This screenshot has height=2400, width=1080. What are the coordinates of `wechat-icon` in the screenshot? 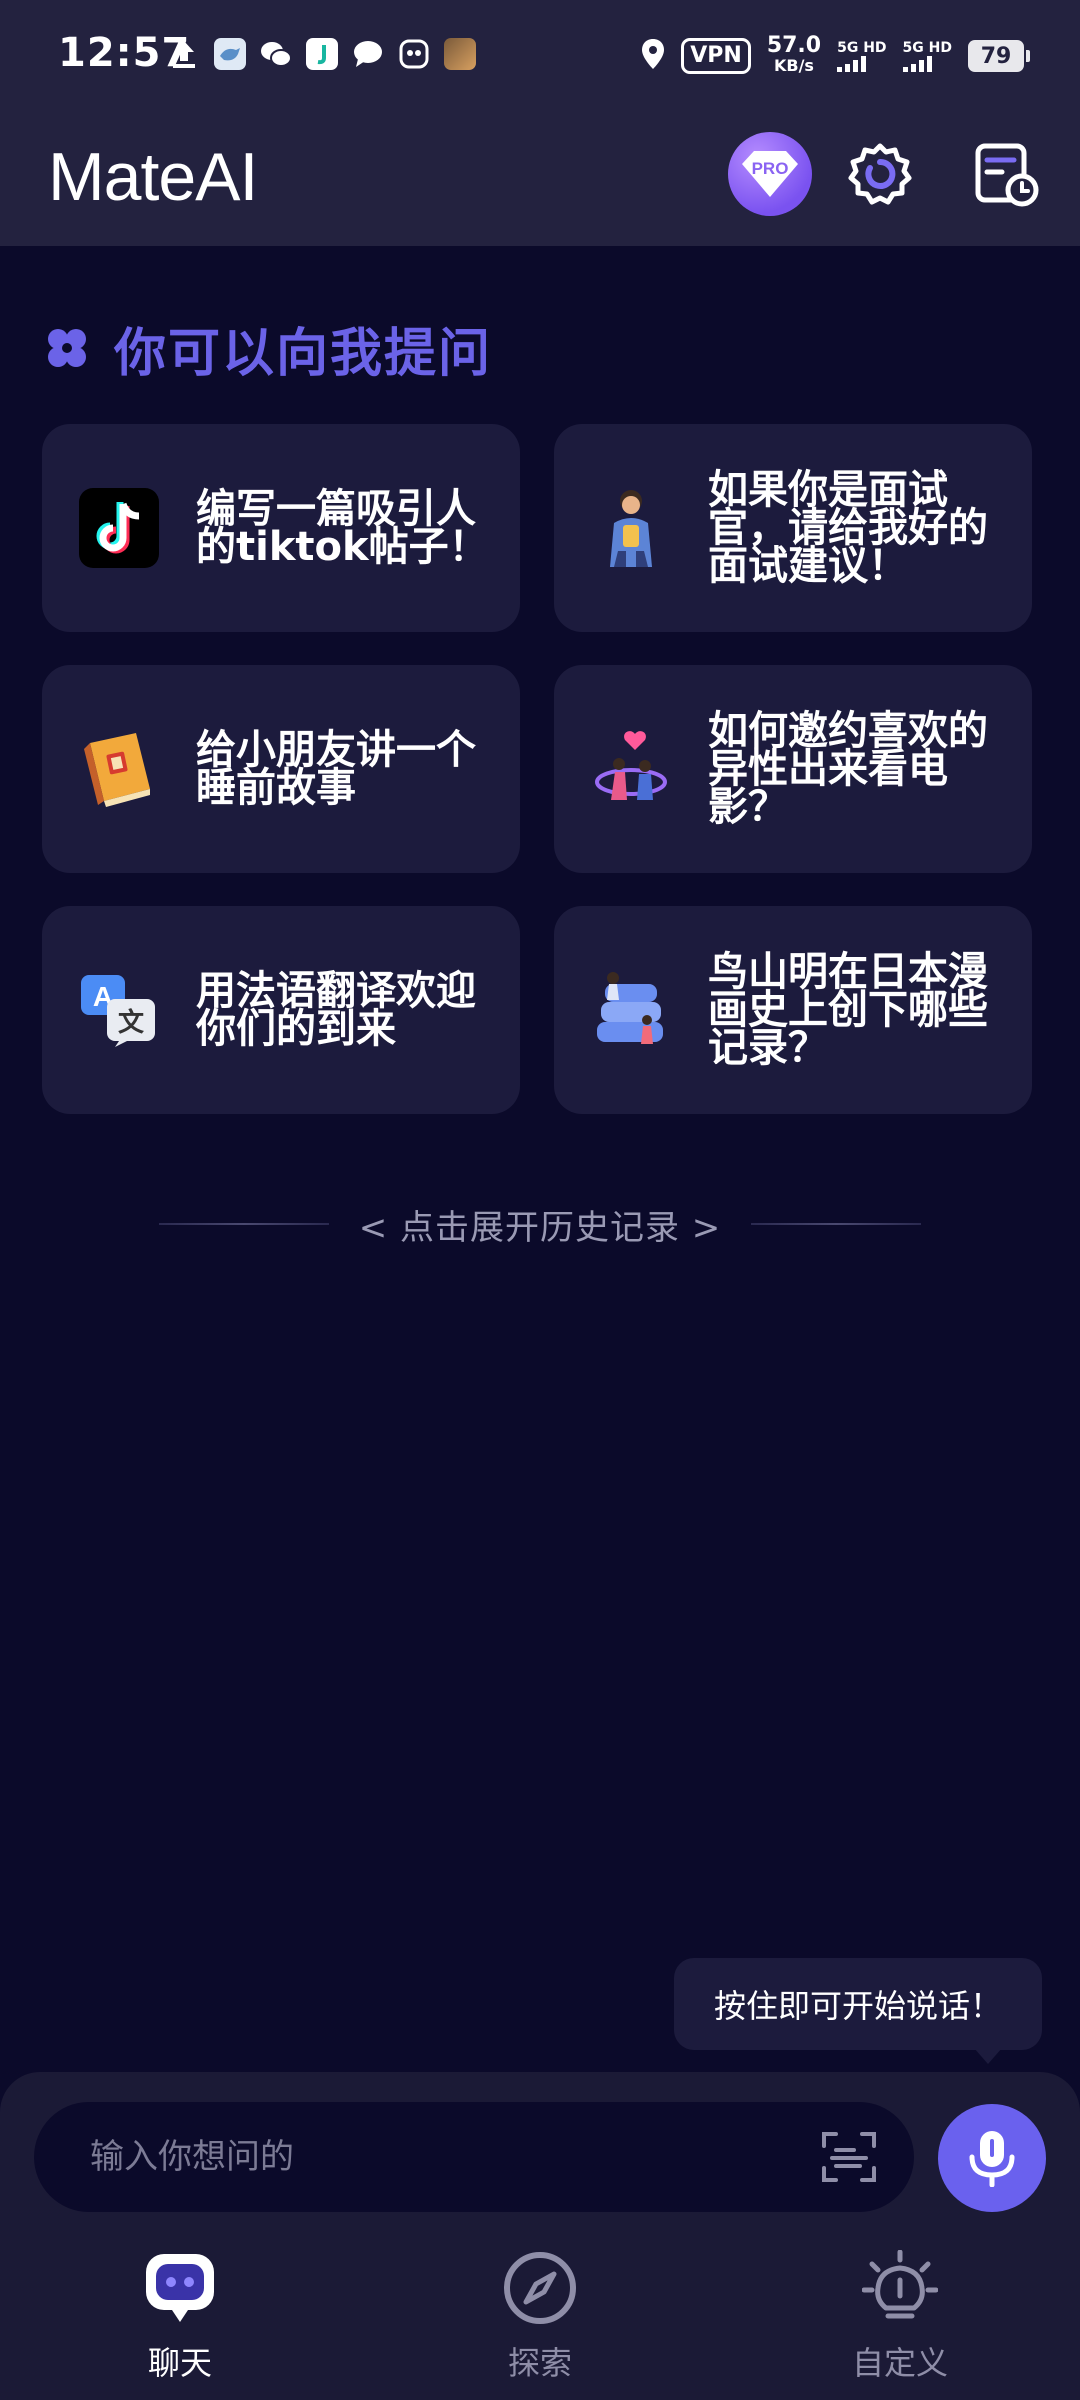 It's located at (276, 54).